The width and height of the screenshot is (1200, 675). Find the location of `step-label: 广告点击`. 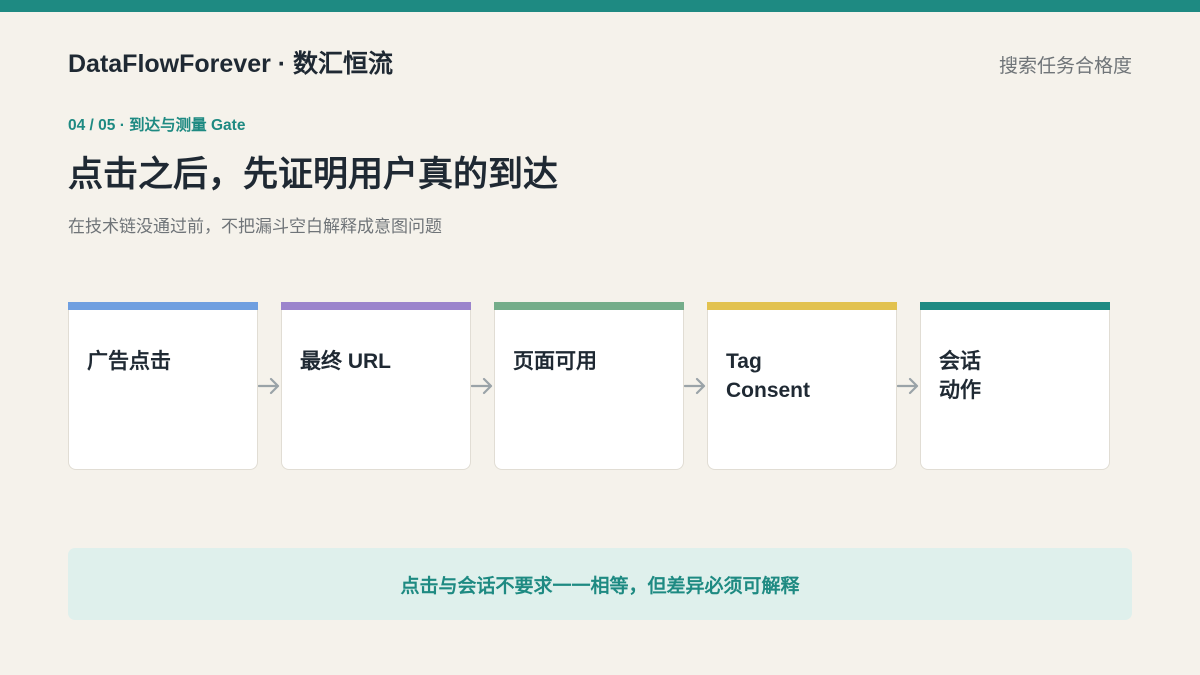

step-label: 广告点击 is located at coordinates (129, 361).